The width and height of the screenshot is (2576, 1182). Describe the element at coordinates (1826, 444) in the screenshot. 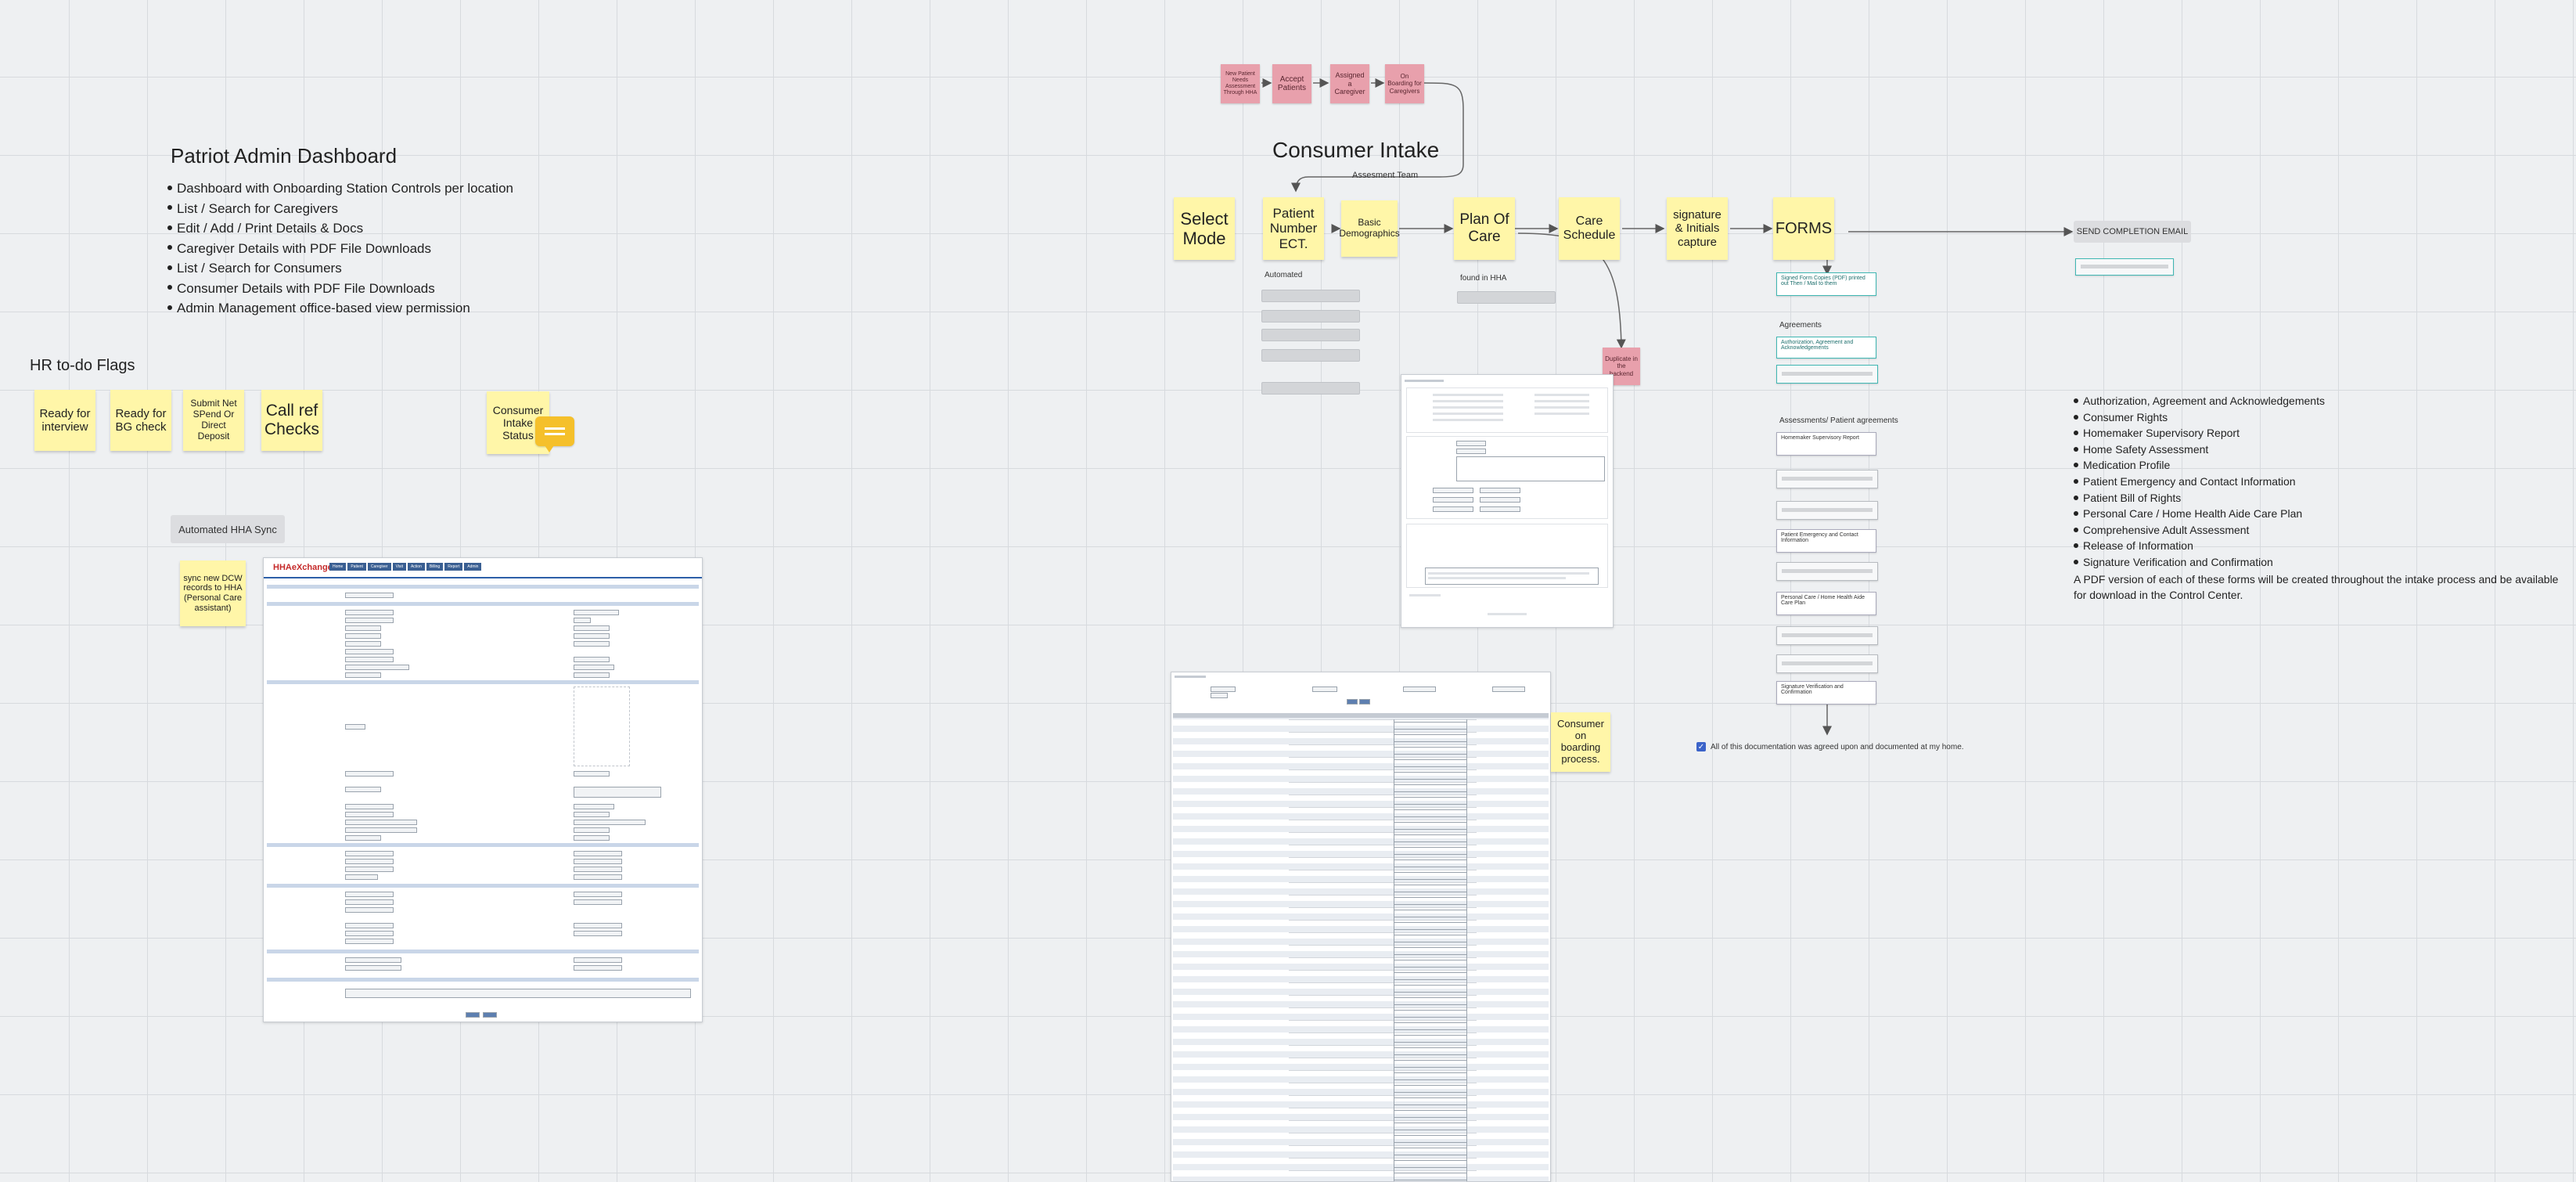

I see `assessment-card: Homemaker Supervisory Report` at that location.